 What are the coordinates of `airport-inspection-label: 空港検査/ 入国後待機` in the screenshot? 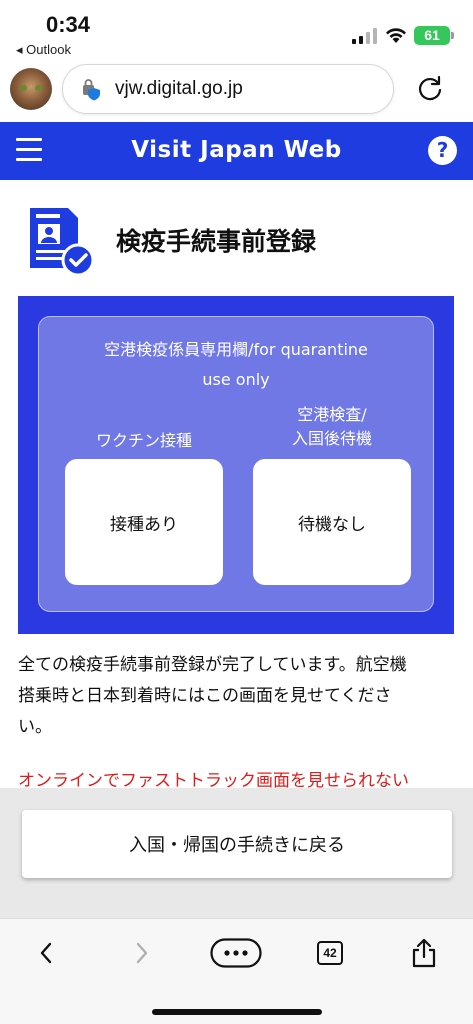 It's located at (332, 427).